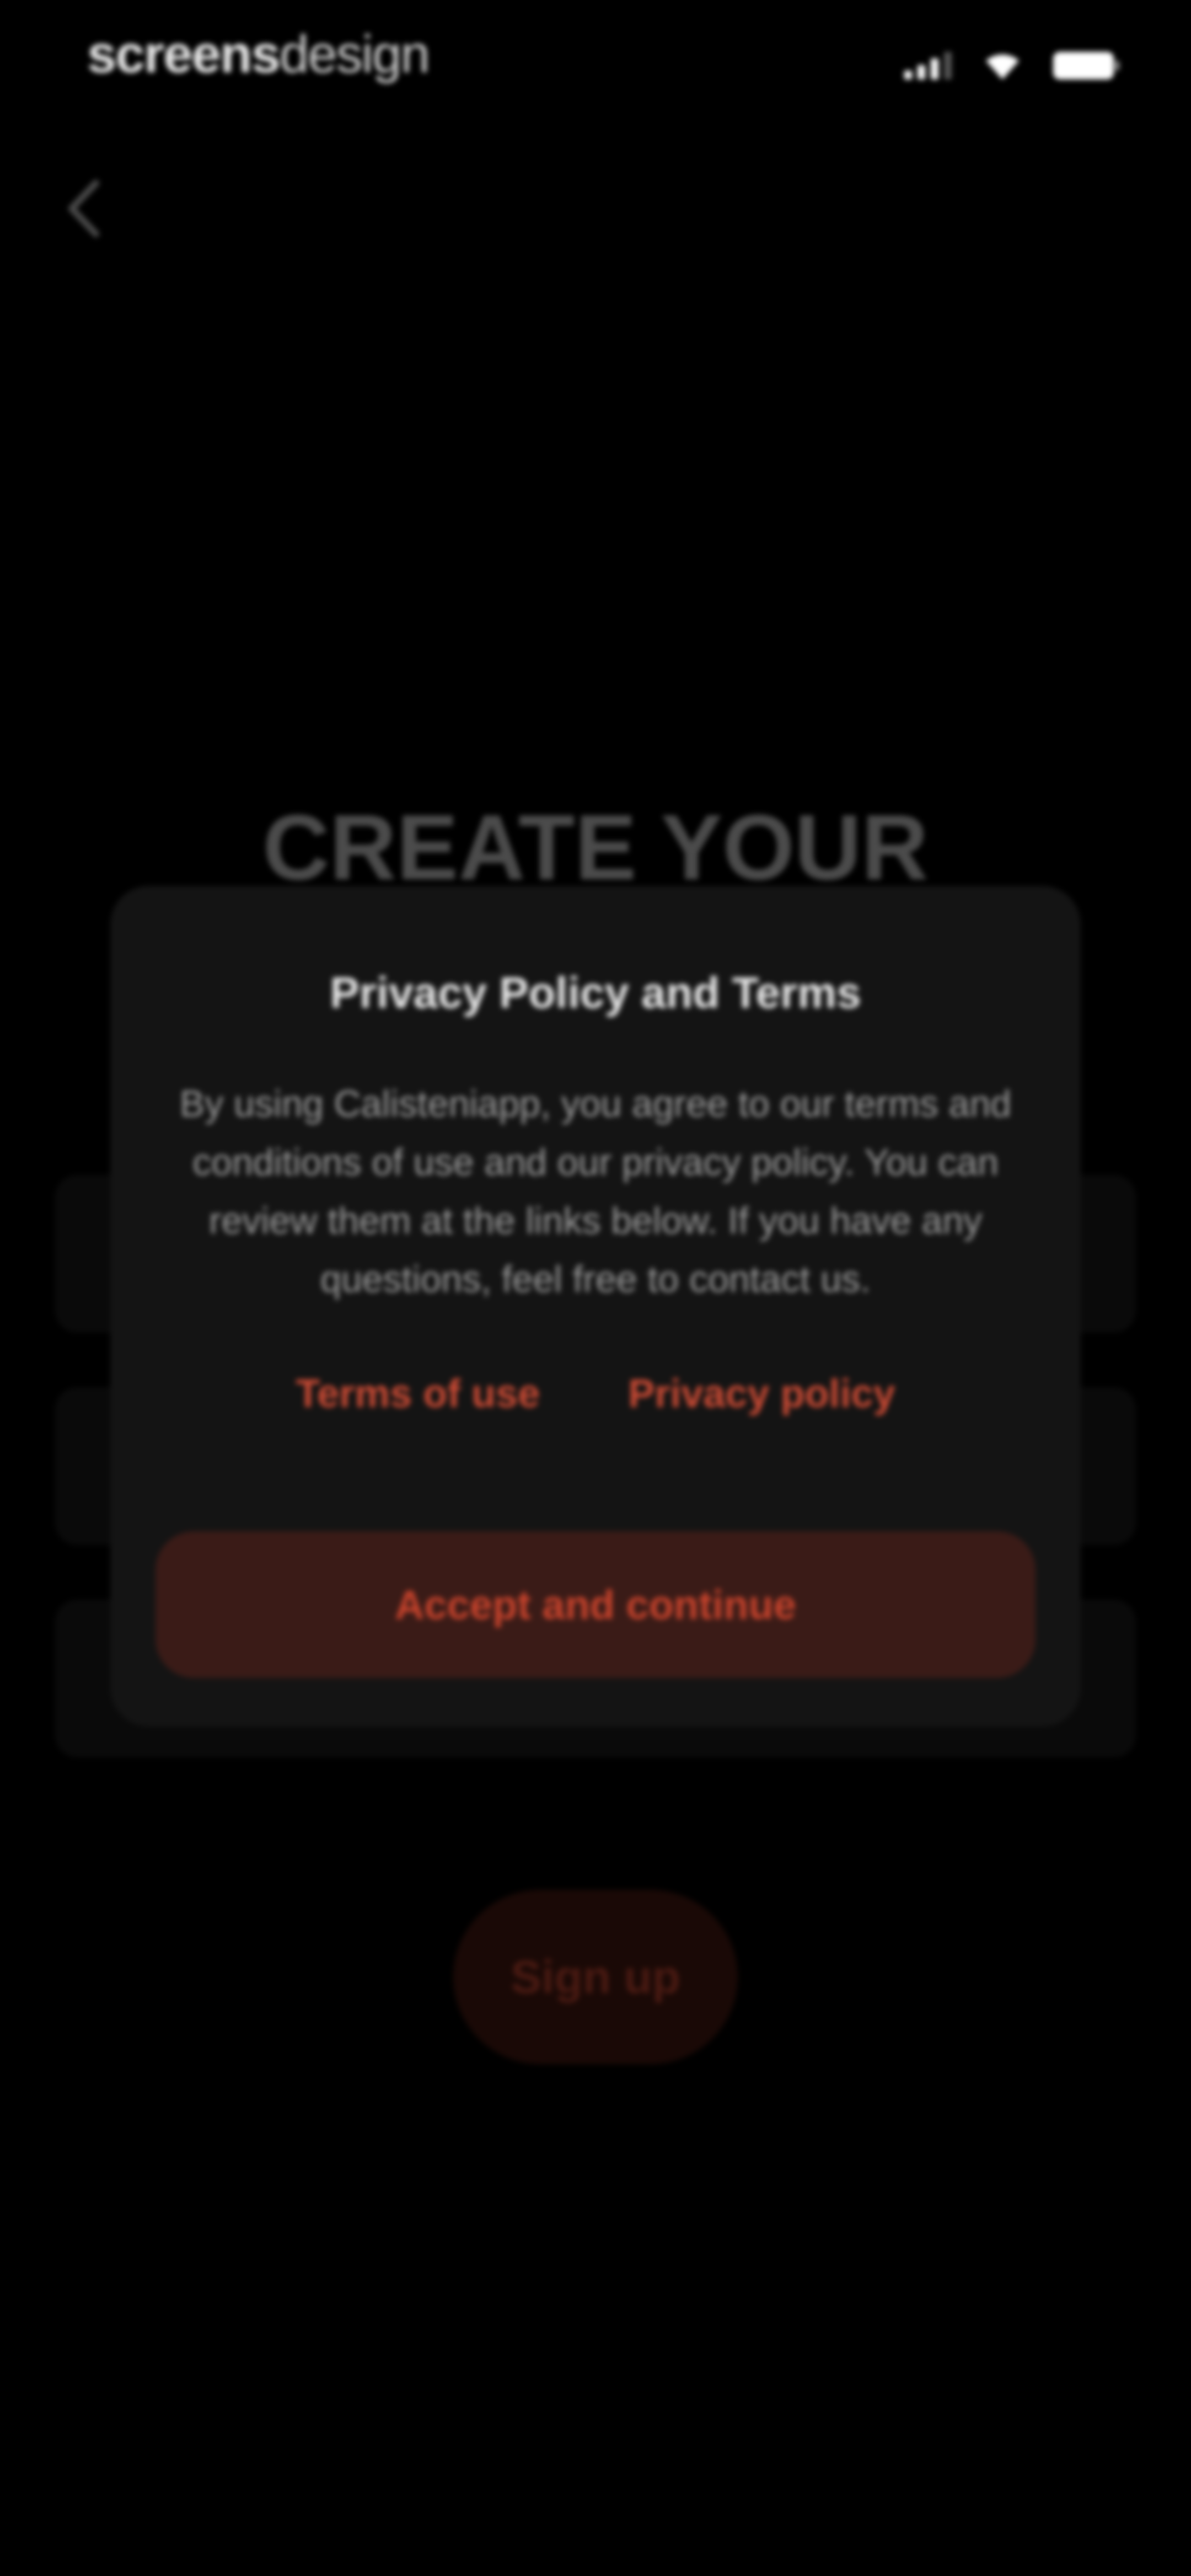  Describe the element at coordinates (595, 1977) in the screenshot. I see `signup-button: Sign up` at that location.